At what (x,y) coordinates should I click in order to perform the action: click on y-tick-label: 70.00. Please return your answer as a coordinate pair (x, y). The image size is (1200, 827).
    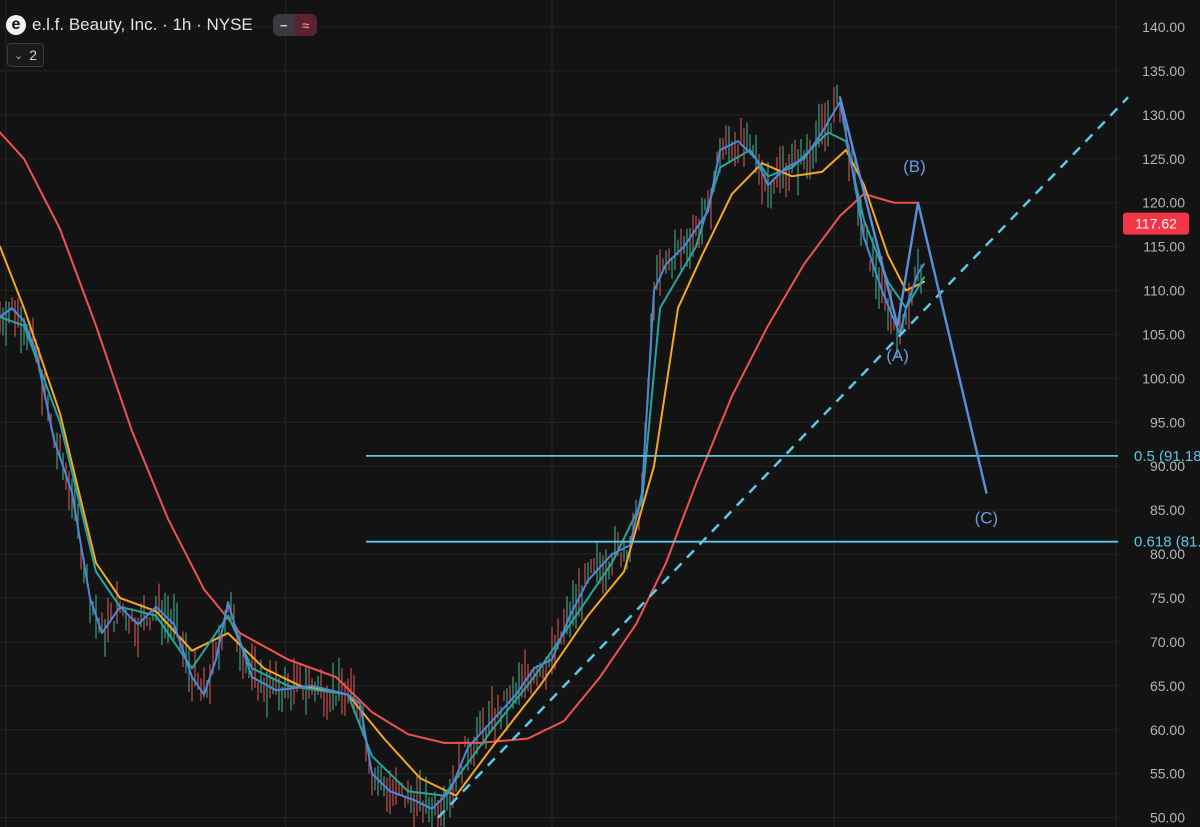
    Looking at the image, I should click on (1167, 642).